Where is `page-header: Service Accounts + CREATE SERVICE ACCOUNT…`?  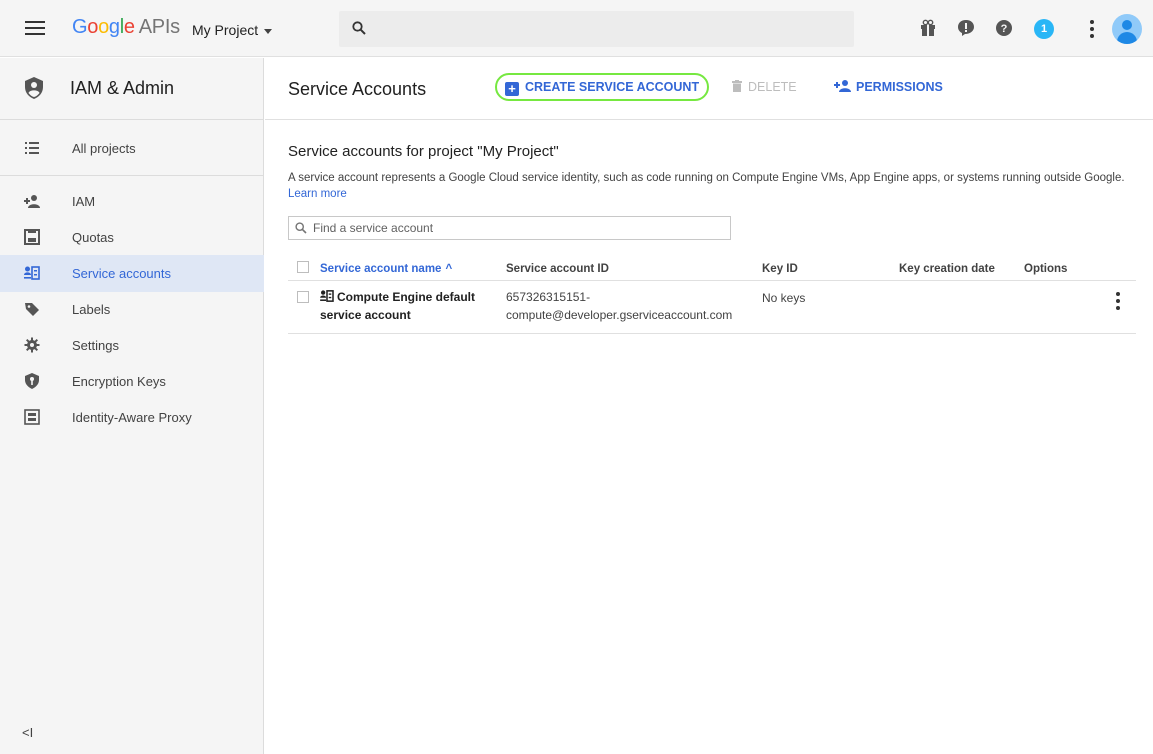 page-header: Service Accounts + CREATE SERVICE ACCOUNT… is located at coordinates (709, 89).